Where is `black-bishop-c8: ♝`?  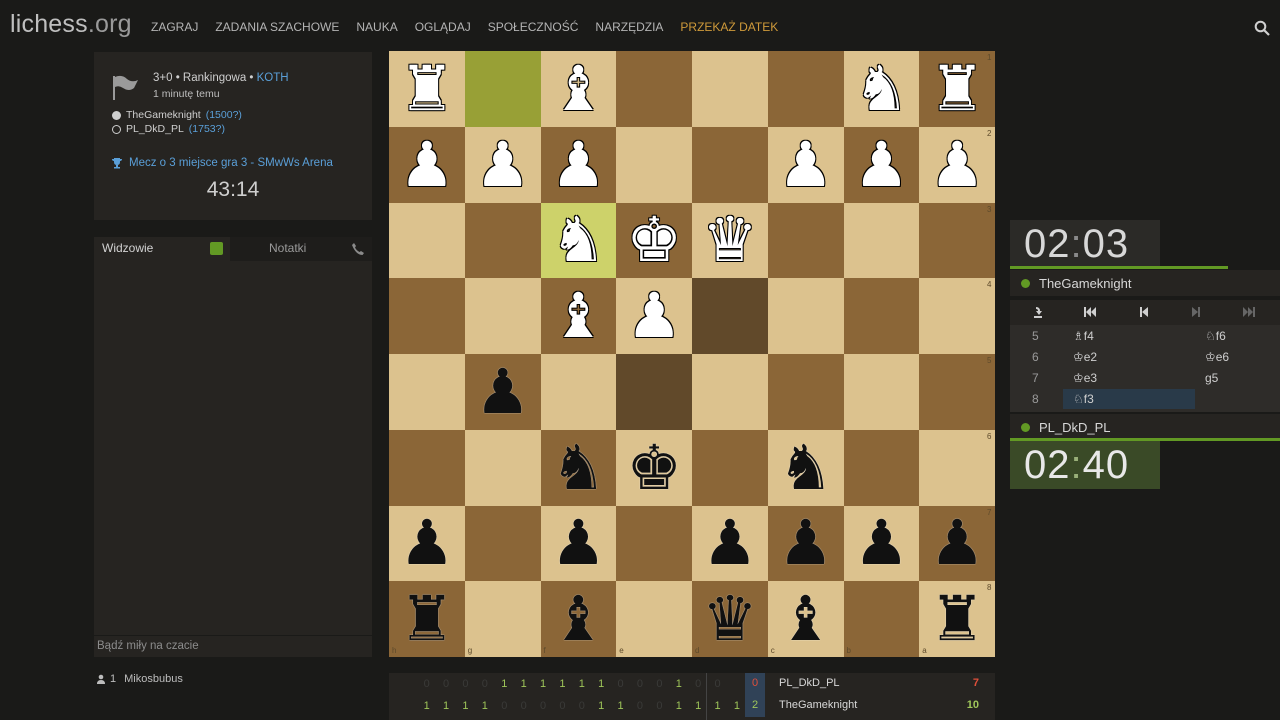
black-bishop-c8: ♝ is located at coordinates (806, 619).